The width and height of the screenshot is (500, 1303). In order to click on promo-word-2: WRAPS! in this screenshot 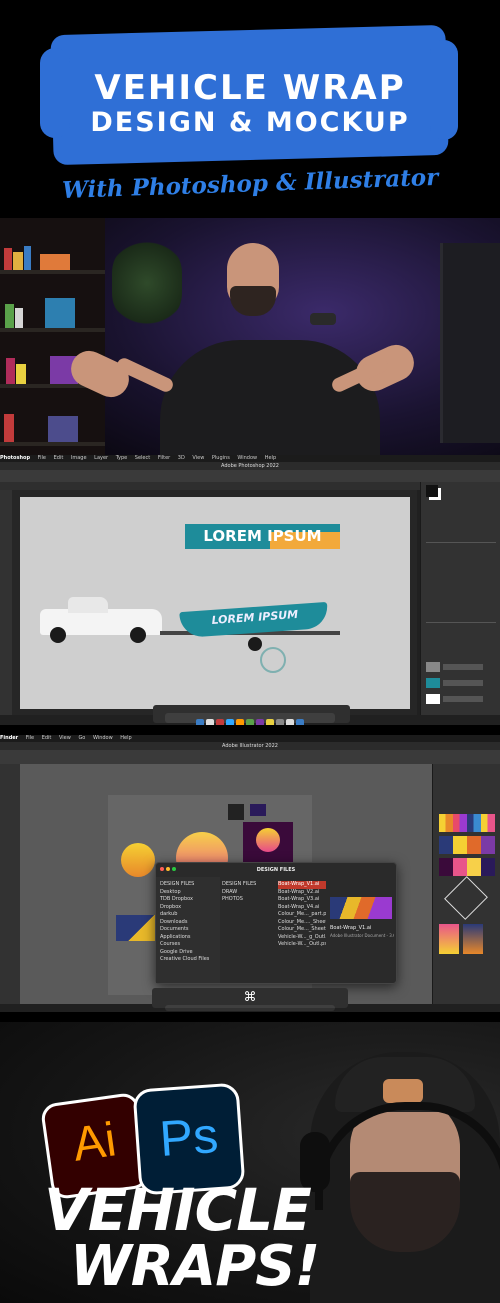, I will do `click(195, 1266)`.